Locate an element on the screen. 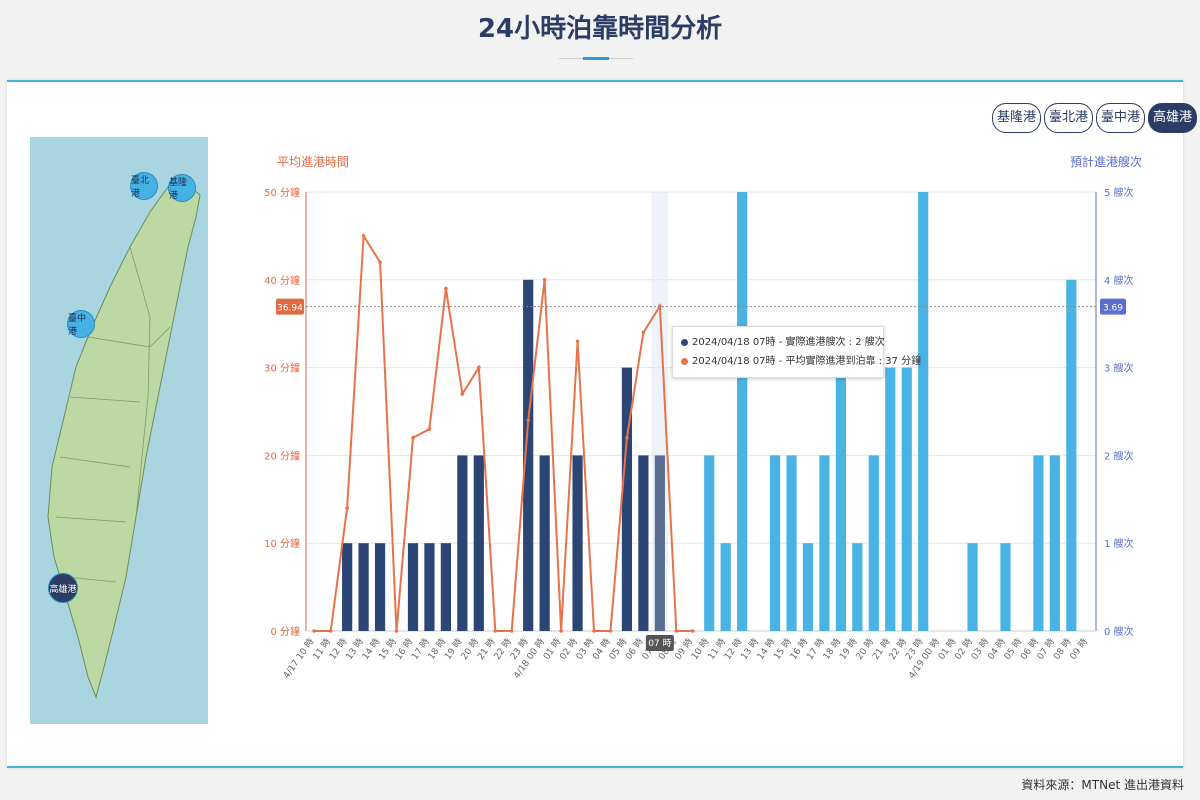  crosshair-right-value: 3.69 is located at coordinates (1113, 309).